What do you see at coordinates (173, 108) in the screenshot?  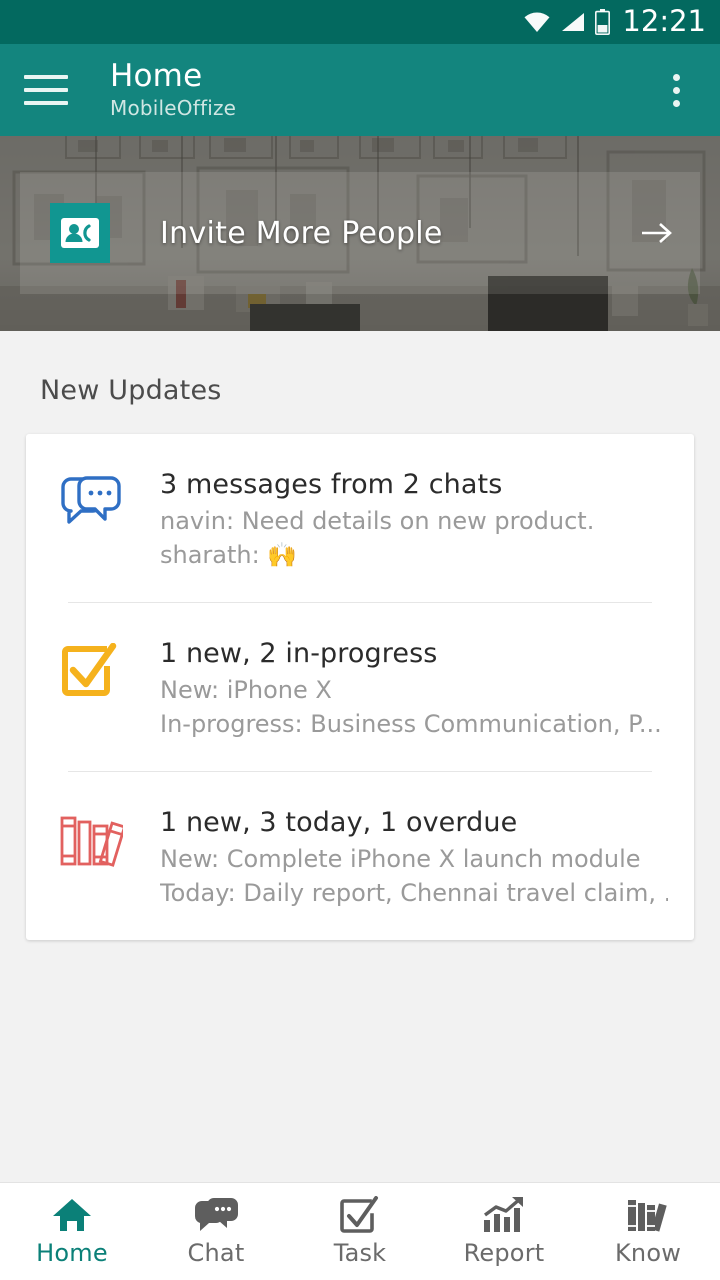 I see `page-subtitle: MobileOffize` at bounding box center [173, 108].